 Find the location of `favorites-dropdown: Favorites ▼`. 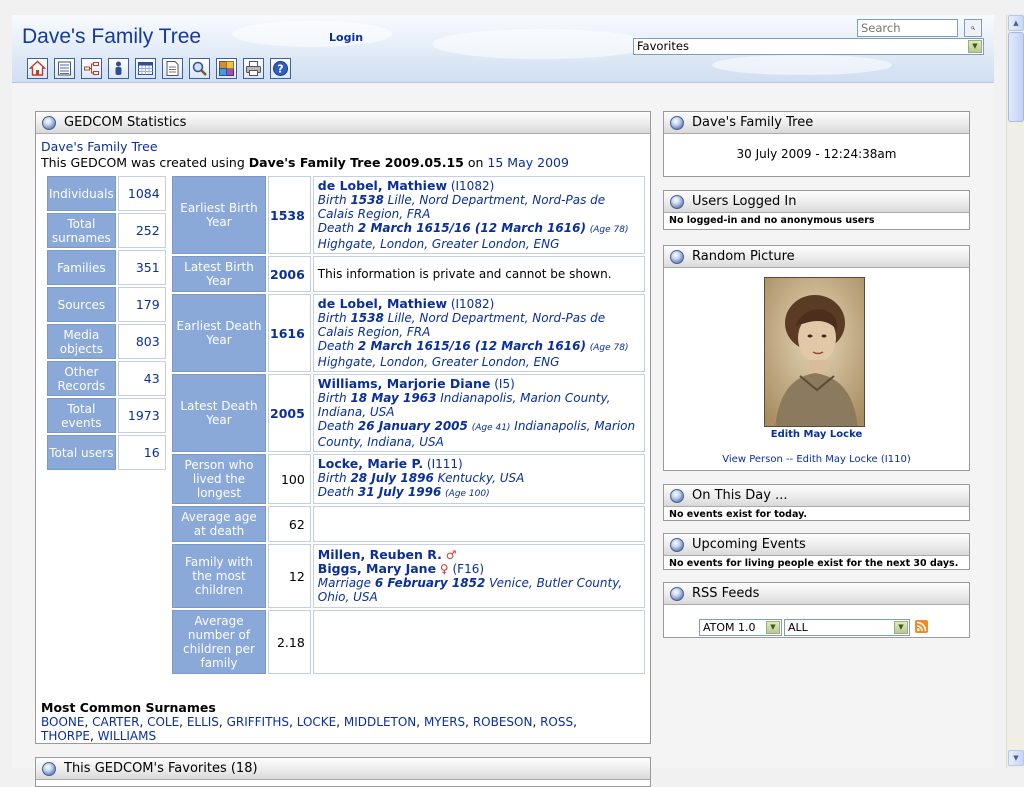

favorites-dropdown: Favorites ▼ is located at coordinates (808, 46).